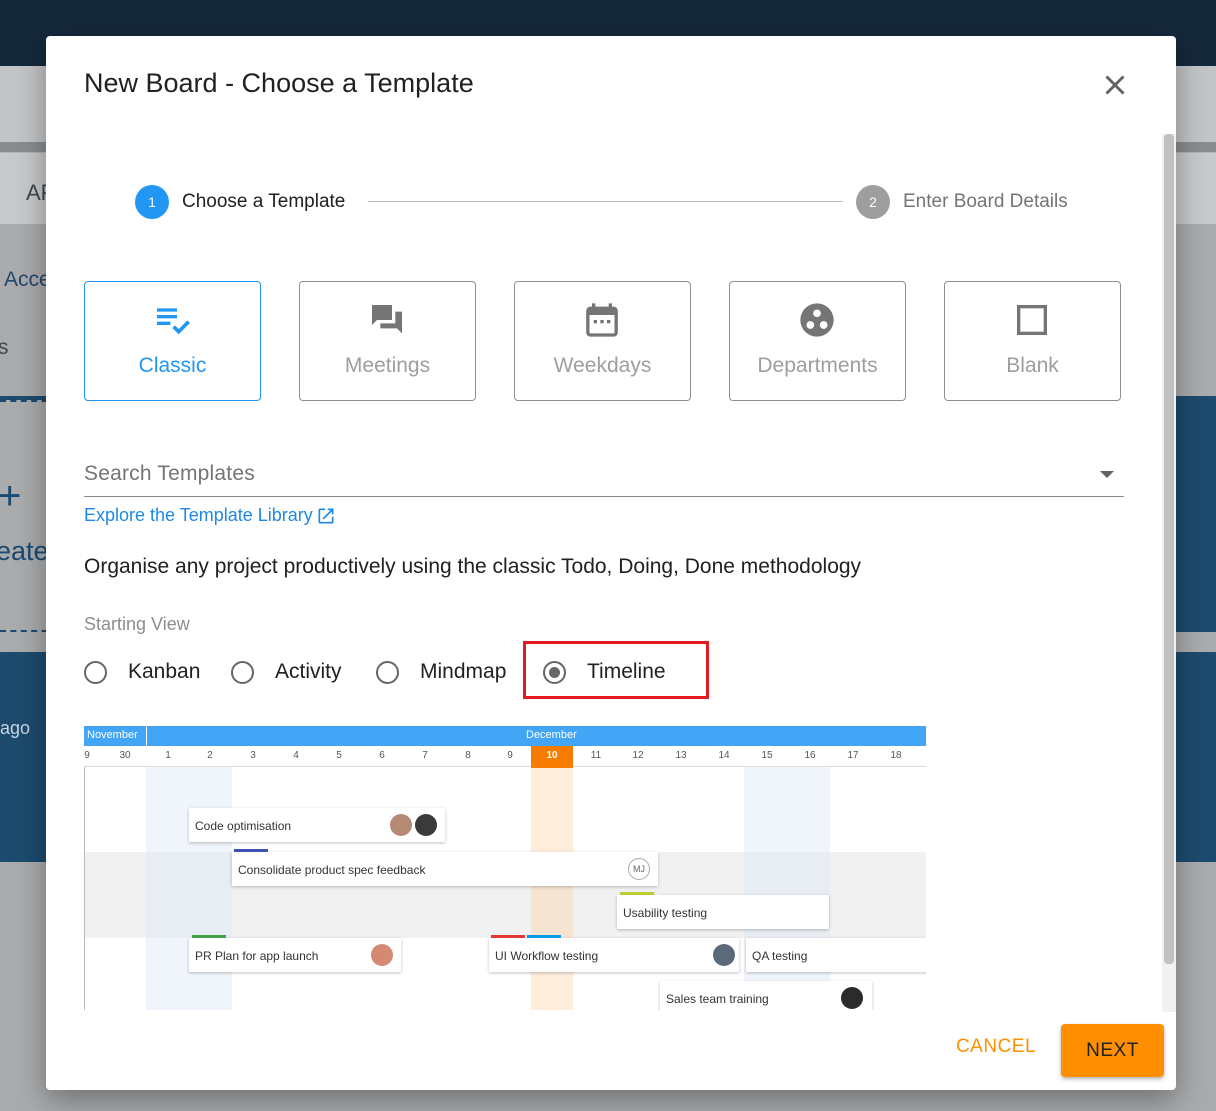  Describe the element at coordinates (896, 755) in the screenshot. I see `preview-day: 18` at that location.